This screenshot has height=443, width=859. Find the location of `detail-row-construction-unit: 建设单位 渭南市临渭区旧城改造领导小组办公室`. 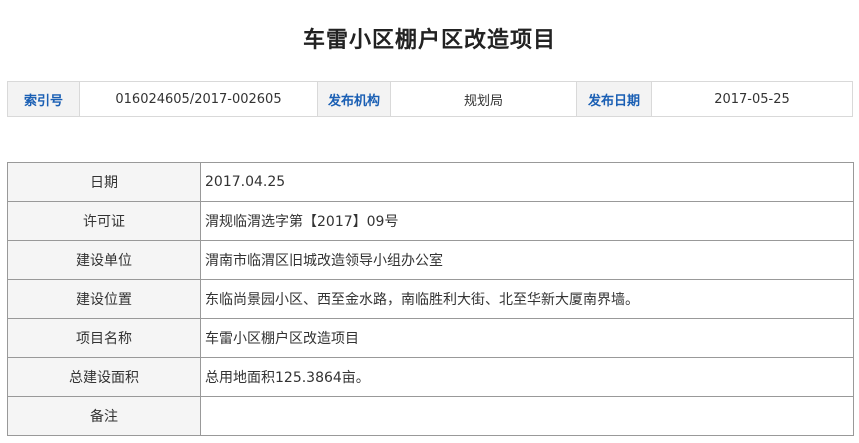

detail-row-construction-unit: 建设单位 渭南市临渭区旧城改造领导小组办公室 is located at coordinates (430, 260).